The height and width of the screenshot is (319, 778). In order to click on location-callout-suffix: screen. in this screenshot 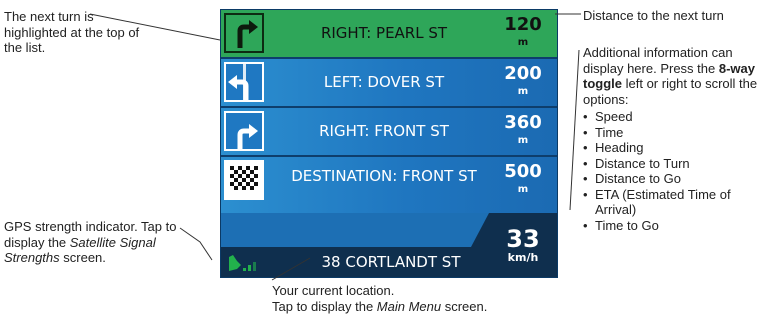, I will do `click(464, 306)`.